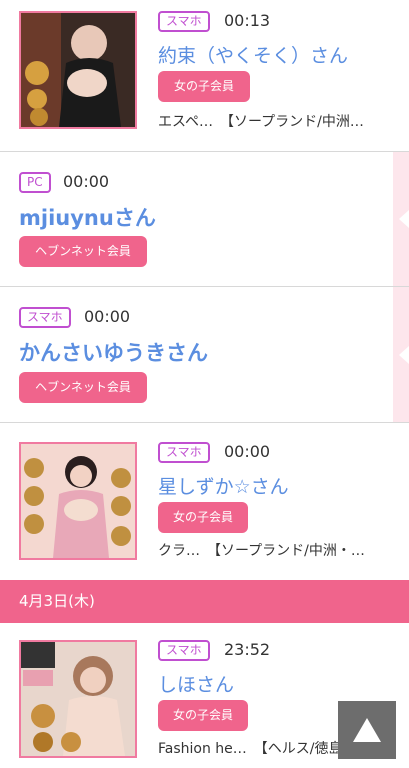 The height and width of the screenshot is (768, 409). Describe the element at coordinates (196, 683) in the screenshot. I see `user-name: しほさん` at that location.